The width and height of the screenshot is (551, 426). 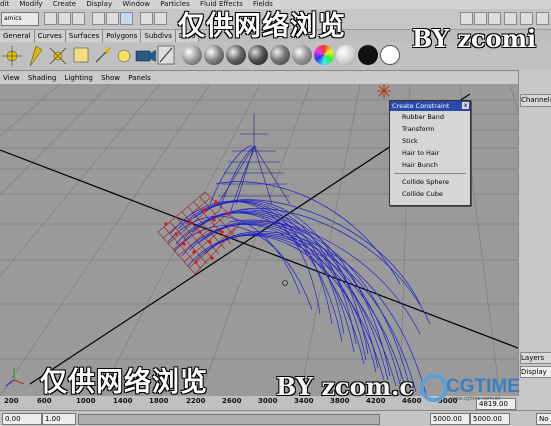 I want to click on surface-shader-icon, so click(x=346, y=55).